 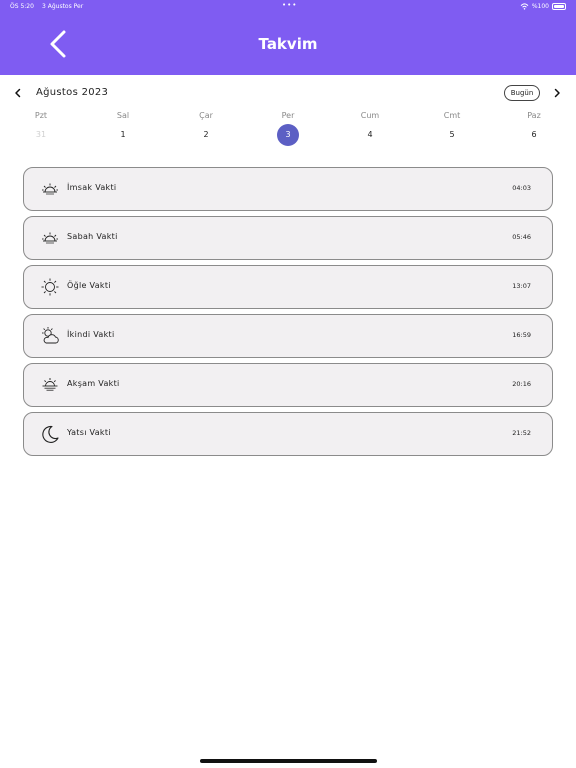 I want to click on status-date: 3 Ağustos Per, so click(x=63, y=6).